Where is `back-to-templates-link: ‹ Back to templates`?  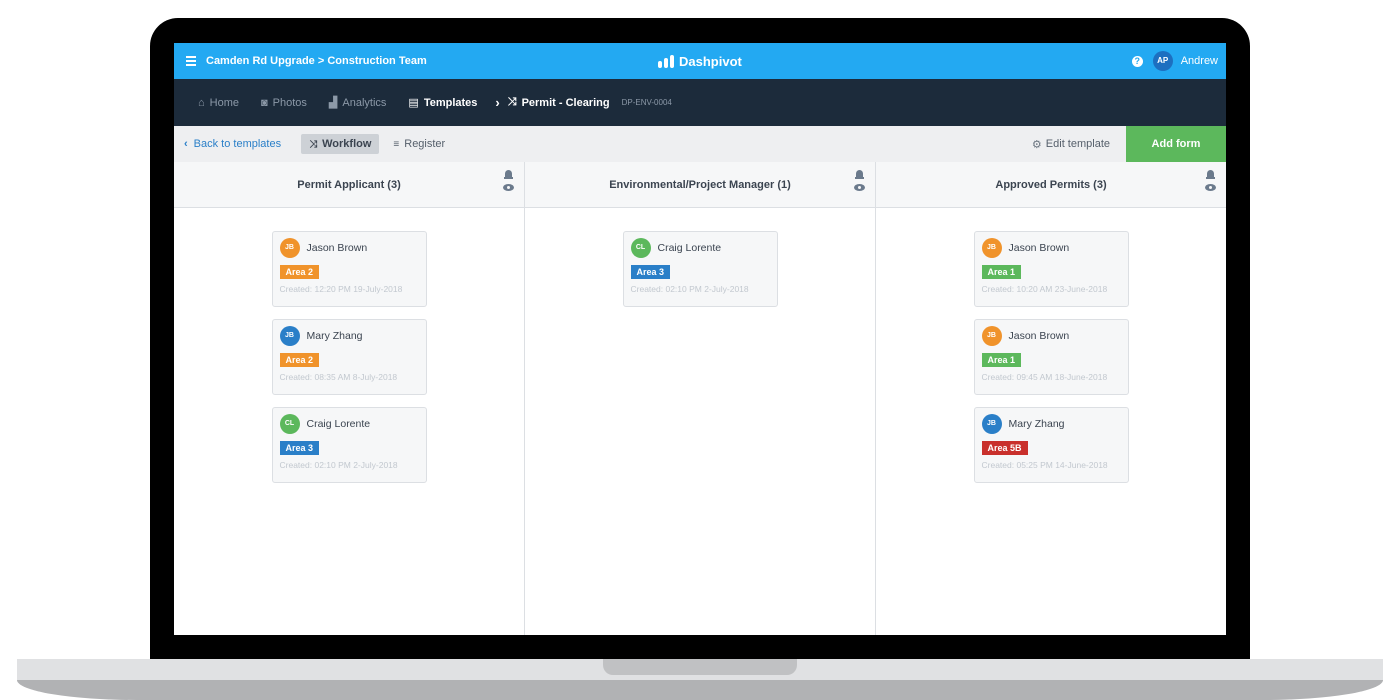 back-to-templates-link: ‹ Back to templates is located at coordinates (232, 144).